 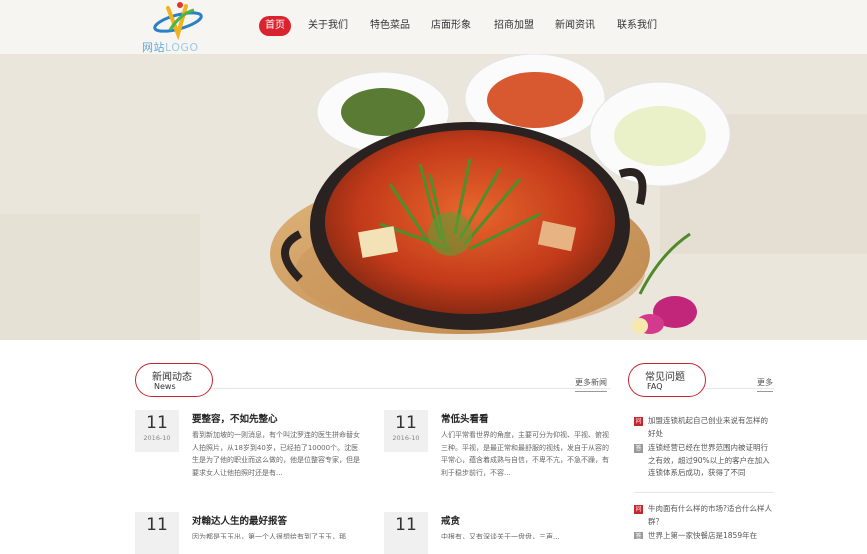 I want to click on faq-question: 问 牛肉面有什么样的市场?适合什么样人群？, so click(x=704, y=516).